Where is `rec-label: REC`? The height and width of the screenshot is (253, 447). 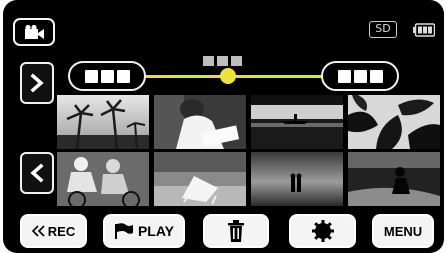 rec-label: REC is located at coordinates (61, 231).